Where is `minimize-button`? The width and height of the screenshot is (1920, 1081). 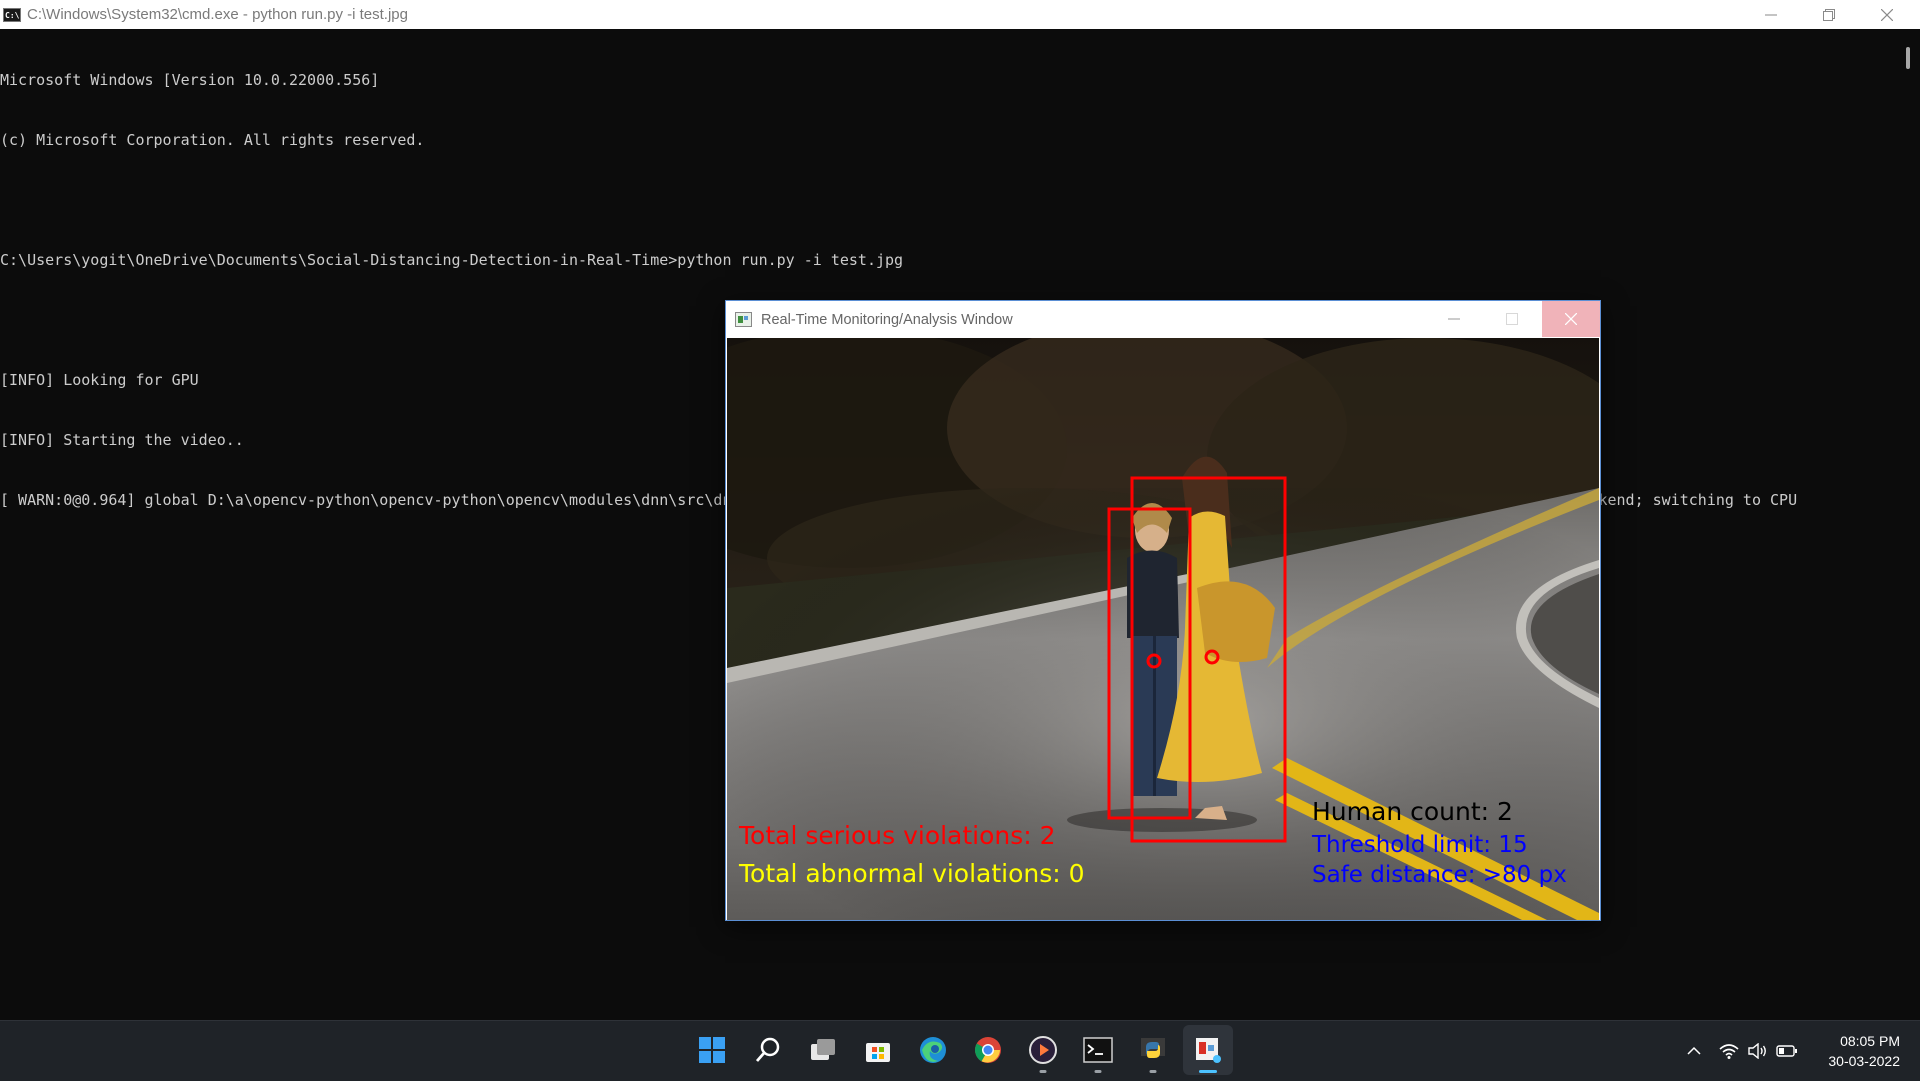
minimize-button is located at coordinates (1771, 14).